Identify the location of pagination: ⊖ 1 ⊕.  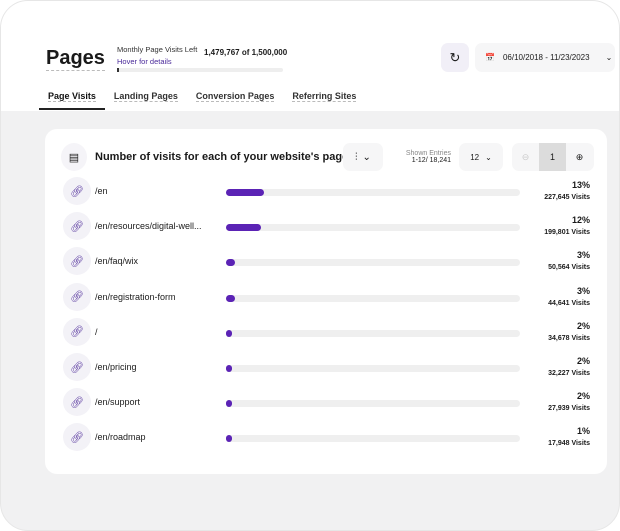
(553, 157).